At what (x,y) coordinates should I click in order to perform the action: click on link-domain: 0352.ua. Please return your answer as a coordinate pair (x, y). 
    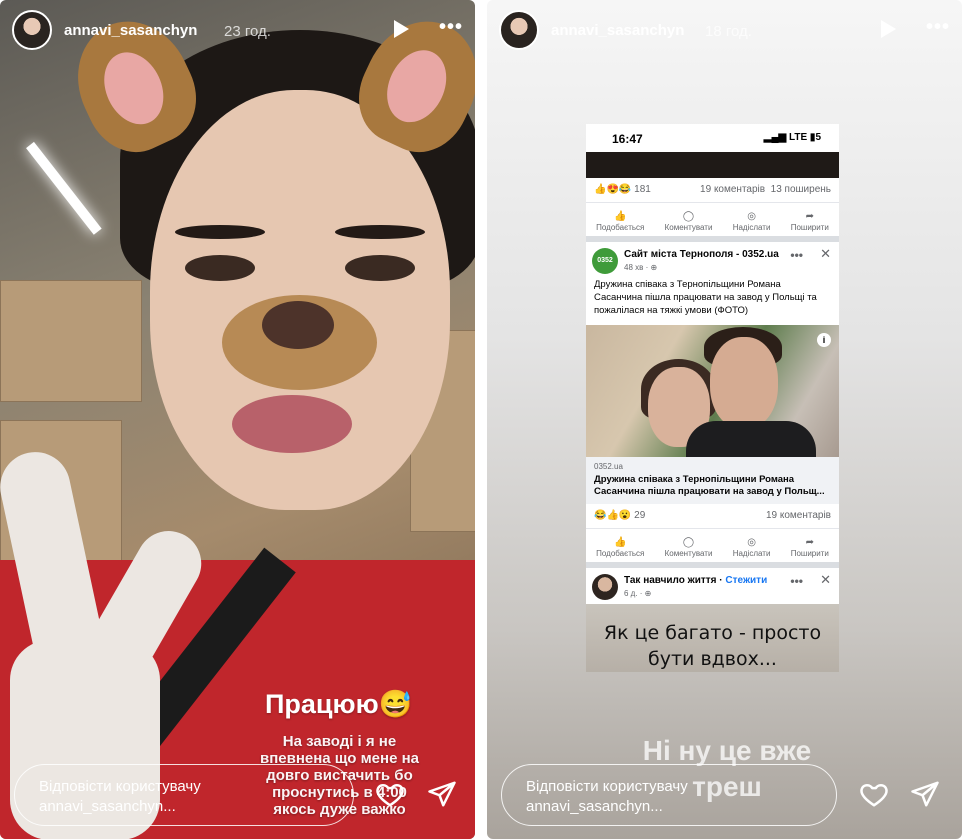
    Looking at the image, I should click on (608, 466).